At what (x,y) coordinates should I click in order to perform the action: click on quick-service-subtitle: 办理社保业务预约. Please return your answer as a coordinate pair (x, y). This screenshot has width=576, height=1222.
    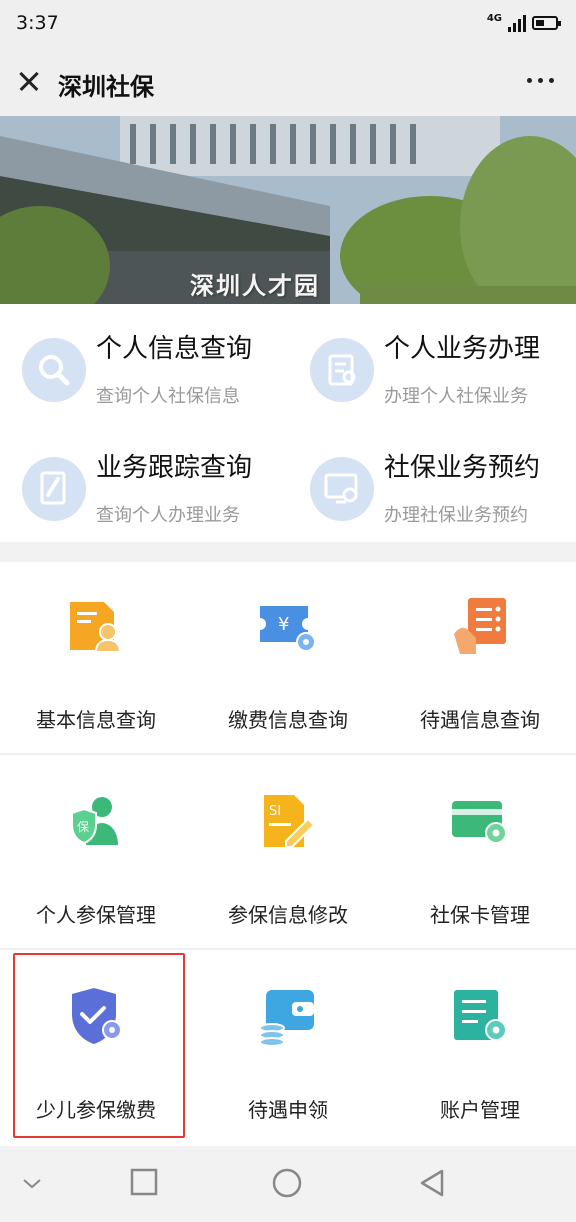
    Looking at the image, I should click on (456, 515).